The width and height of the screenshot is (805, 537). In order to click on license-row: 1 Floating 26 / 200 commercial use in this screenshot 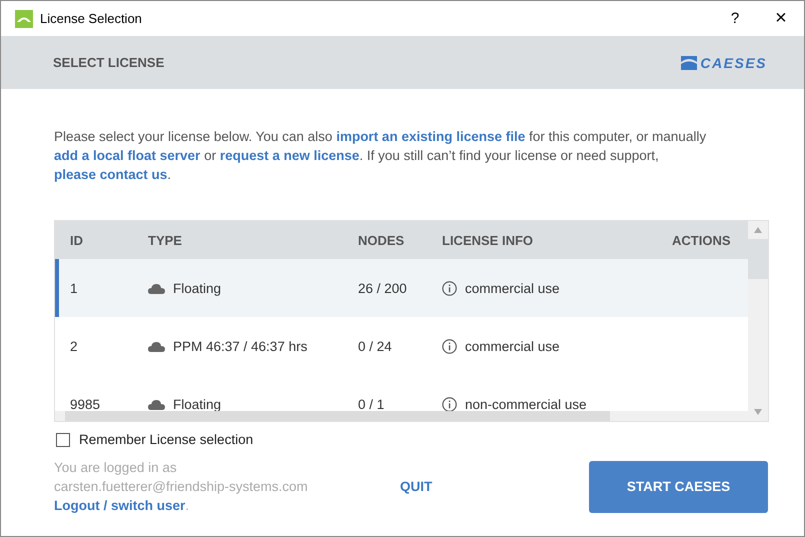, I will do `click(401, 288)`.